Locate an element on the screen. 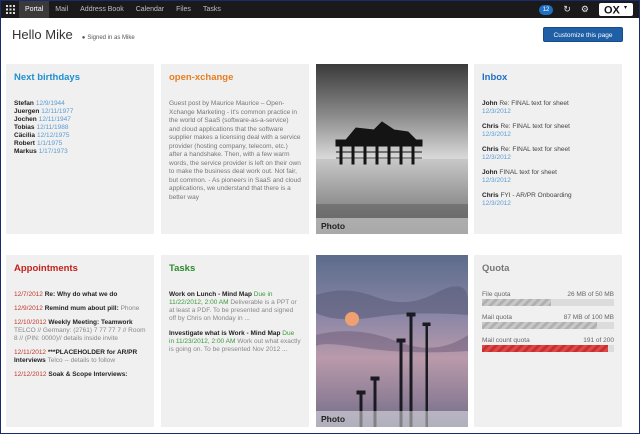  topbar-actions: 12 ↻ ⚙ OX ▾ is located at coordinates (588, 9).